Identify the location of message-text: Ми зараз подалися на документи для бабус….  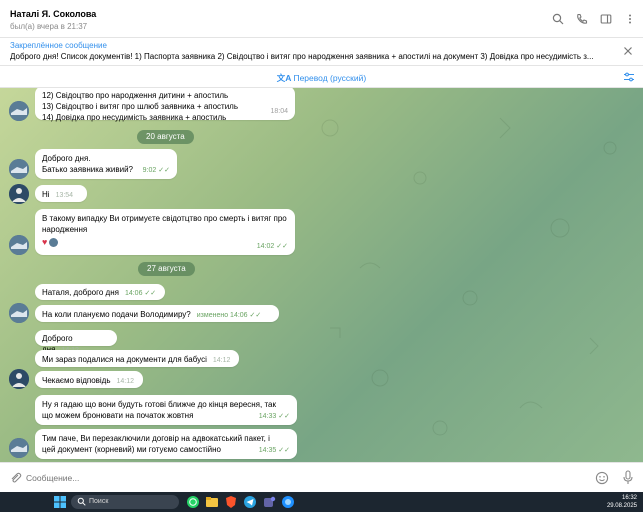
(124, 359).